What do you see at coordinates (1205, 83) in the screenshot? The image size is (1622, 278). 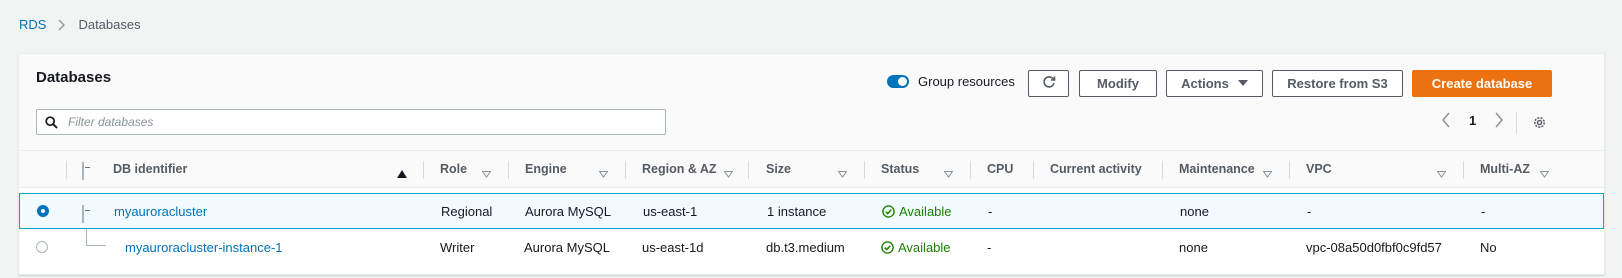 I see `actions-label: Actions` at bounding box center [1205, 83].